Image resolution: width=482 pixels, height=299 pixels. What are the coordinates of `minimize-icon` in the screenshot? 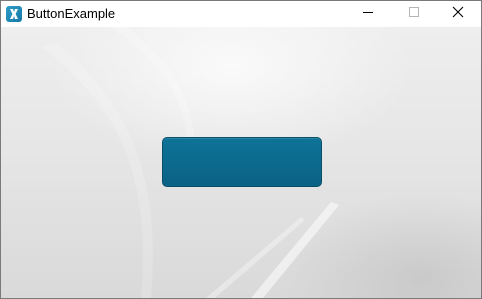 It's located at (368, 14).